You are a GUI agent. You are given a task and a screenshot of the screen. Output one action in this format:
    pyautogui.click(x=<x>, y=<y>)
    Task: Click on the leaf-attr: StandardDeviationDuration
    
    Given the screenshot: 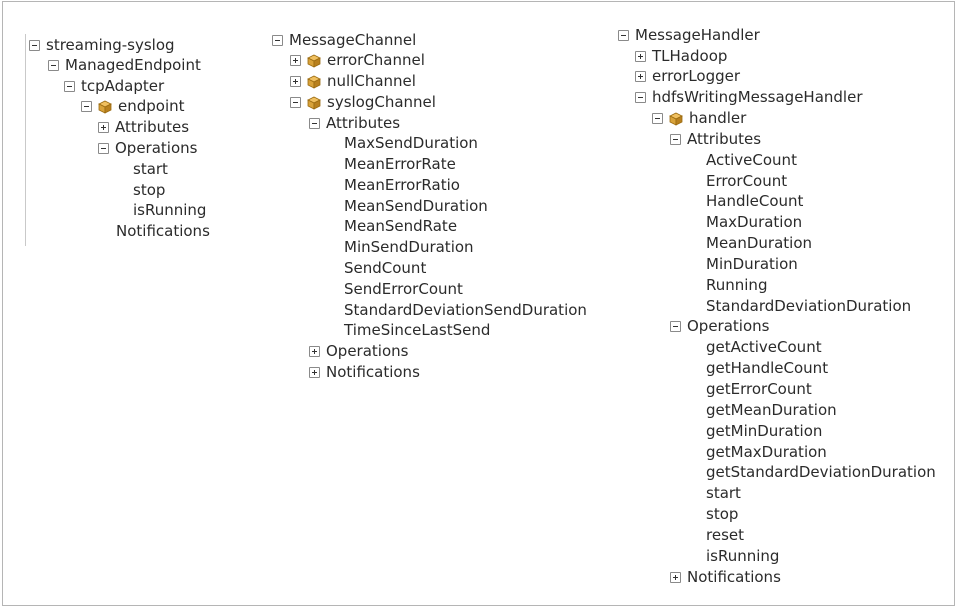 What is the action you would take?
    pyautogui.click(x=808, y=306)
    